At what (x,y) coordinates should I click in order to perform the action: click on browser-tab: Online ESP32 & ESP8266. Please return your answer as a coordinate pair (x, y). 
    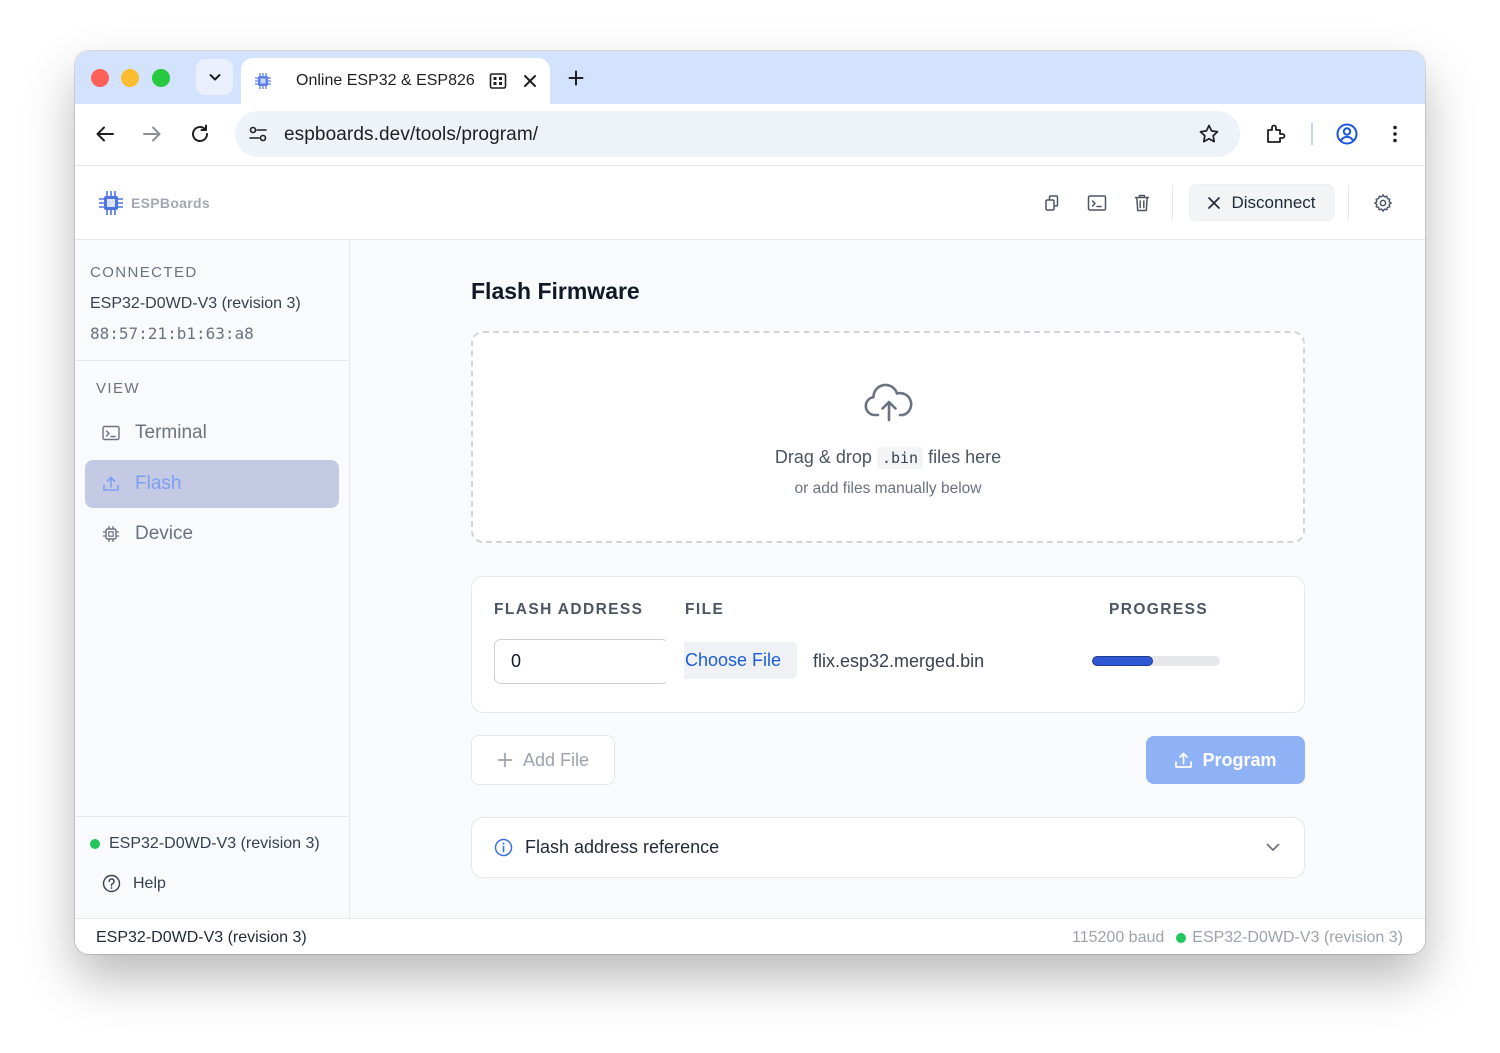
    Looking at the image, I should click on (395, 81).